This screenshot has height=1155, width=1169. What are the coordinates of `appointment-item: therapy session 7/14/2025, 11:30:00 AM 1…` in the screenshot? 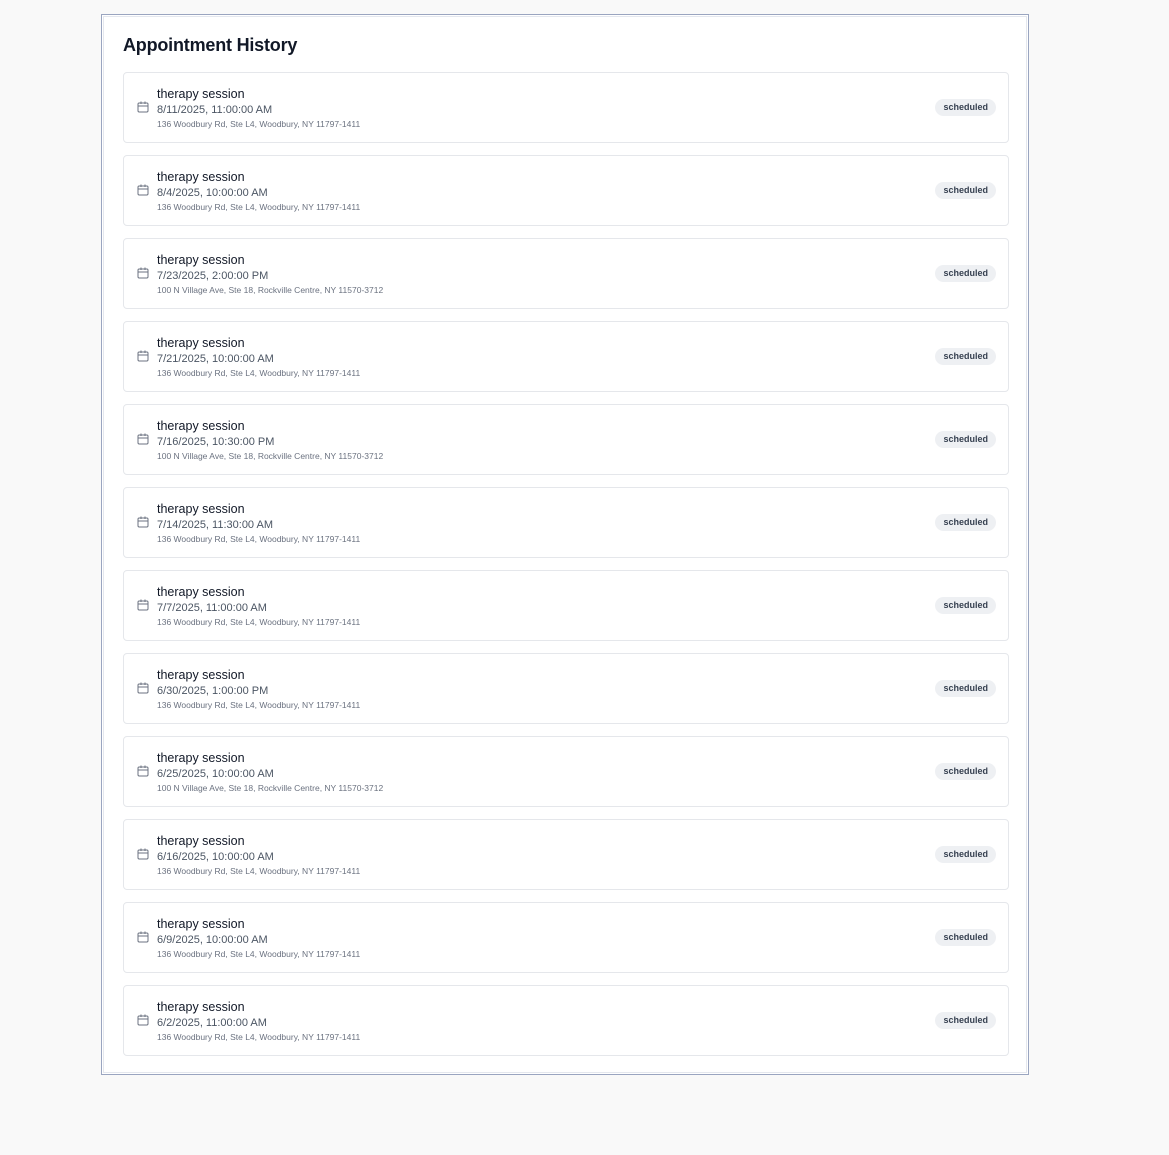 It's located at (566, 522).